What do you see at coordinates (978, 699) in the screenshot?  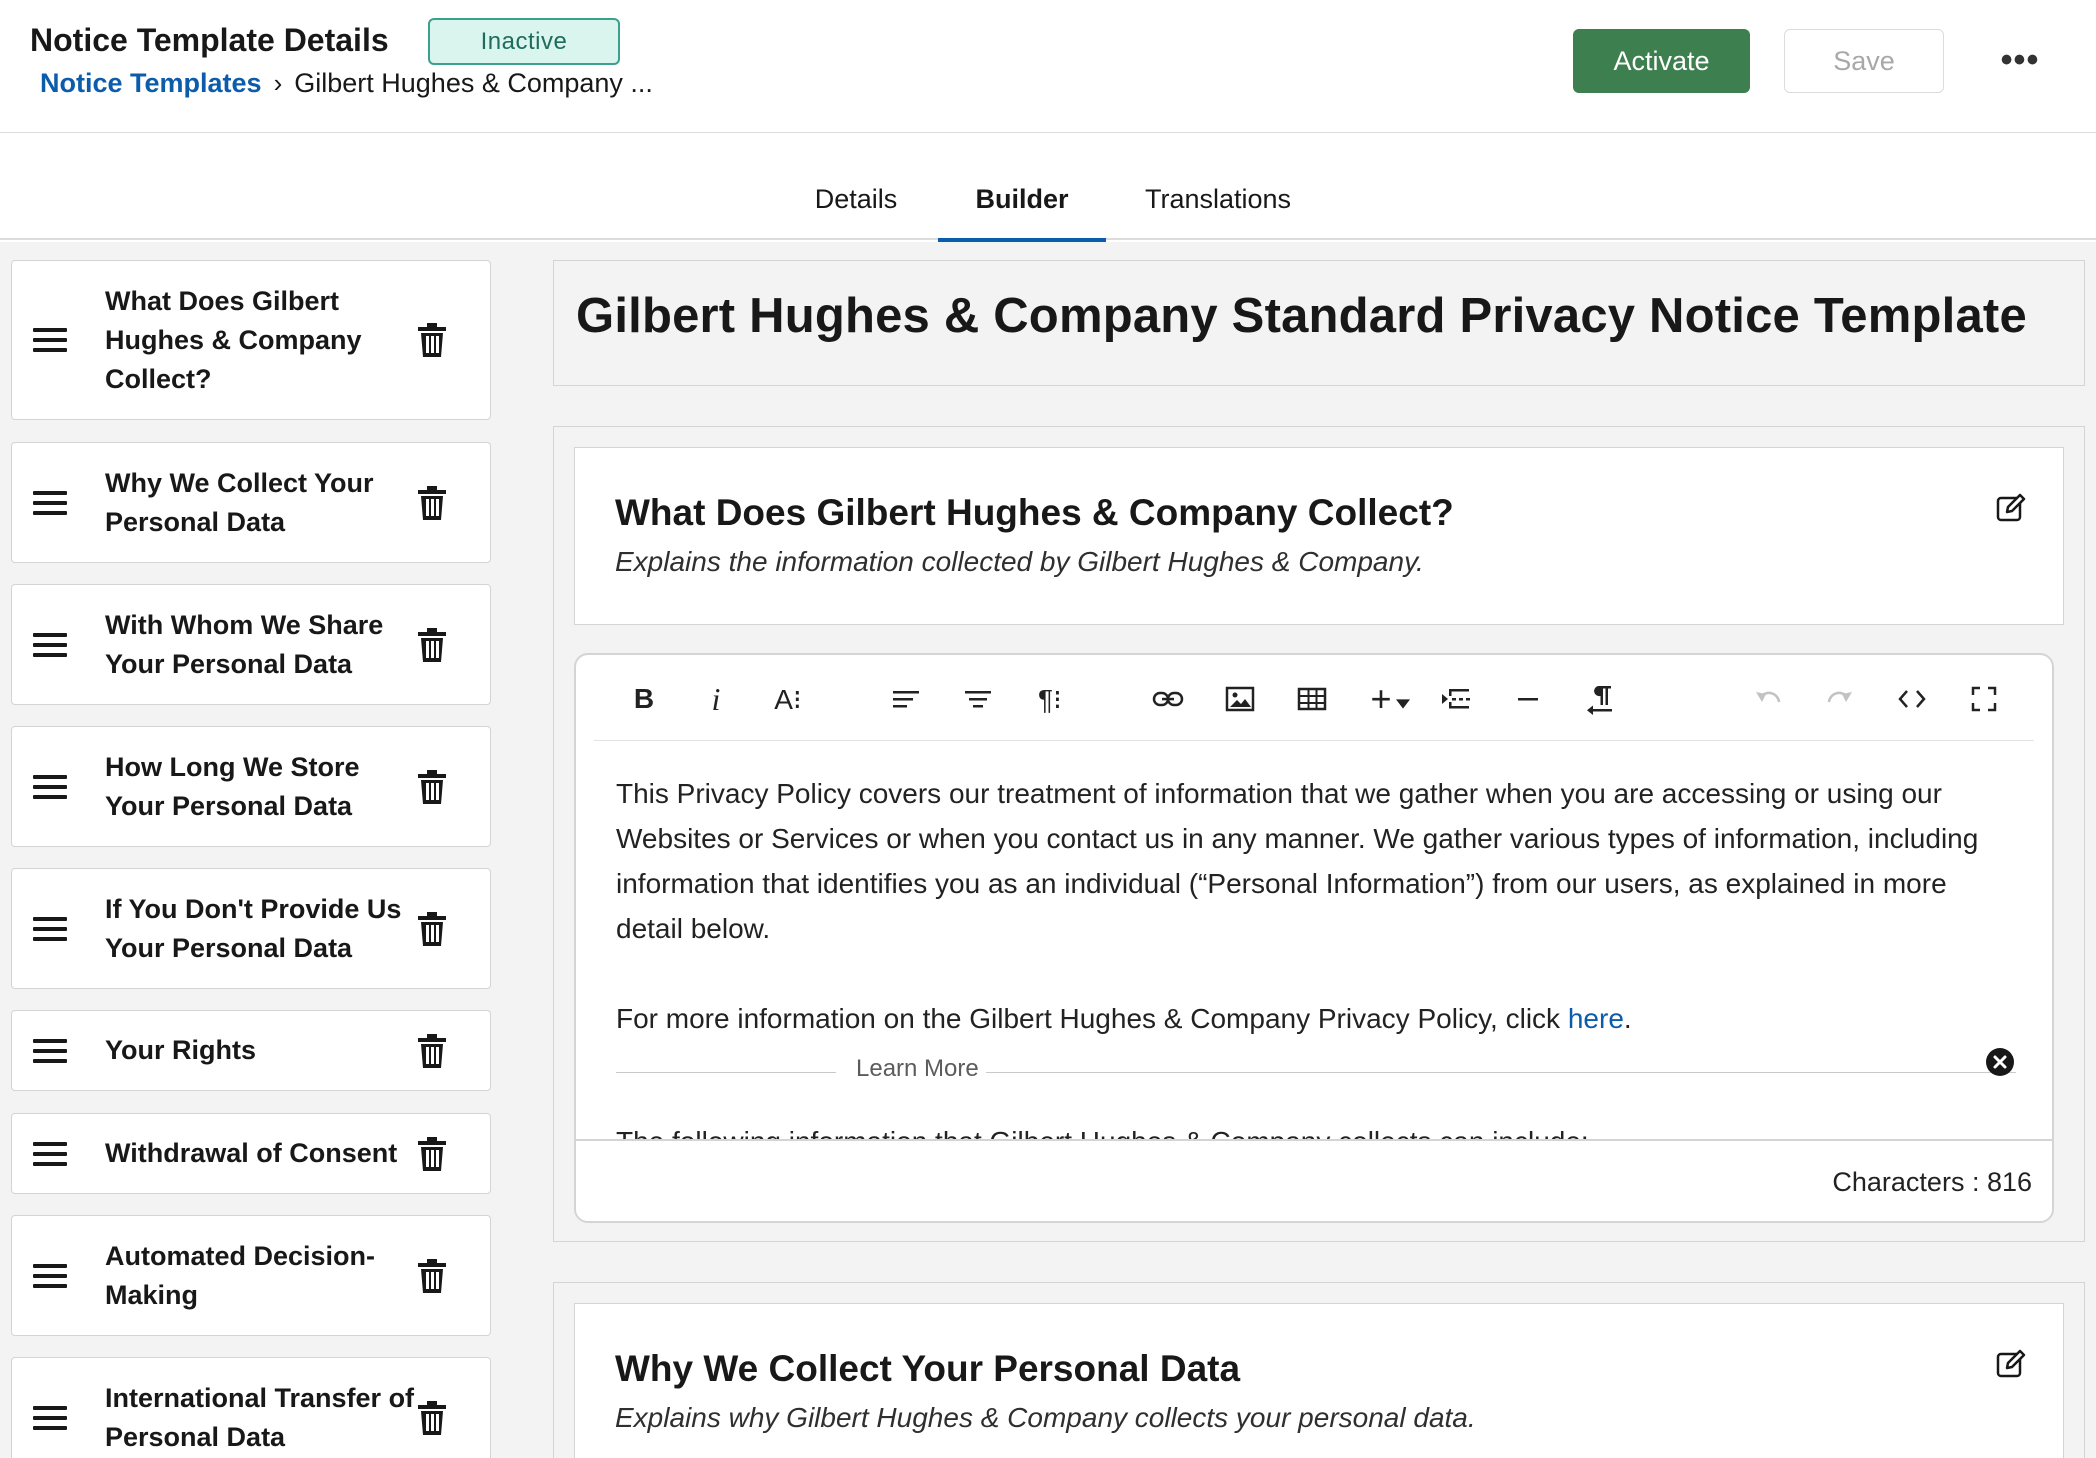 I see `align-center-icon` at bounding box center [978, 699].